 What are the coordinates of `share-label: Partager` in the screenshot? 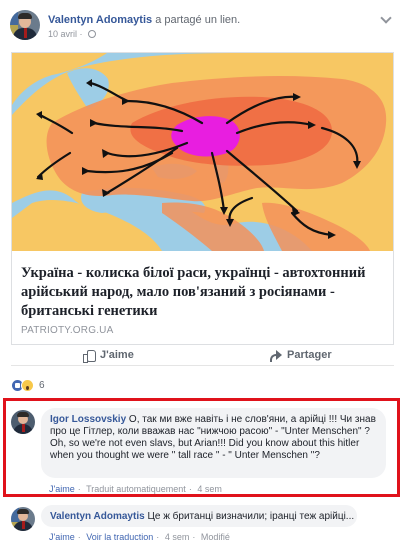 It's located at (309, 355).